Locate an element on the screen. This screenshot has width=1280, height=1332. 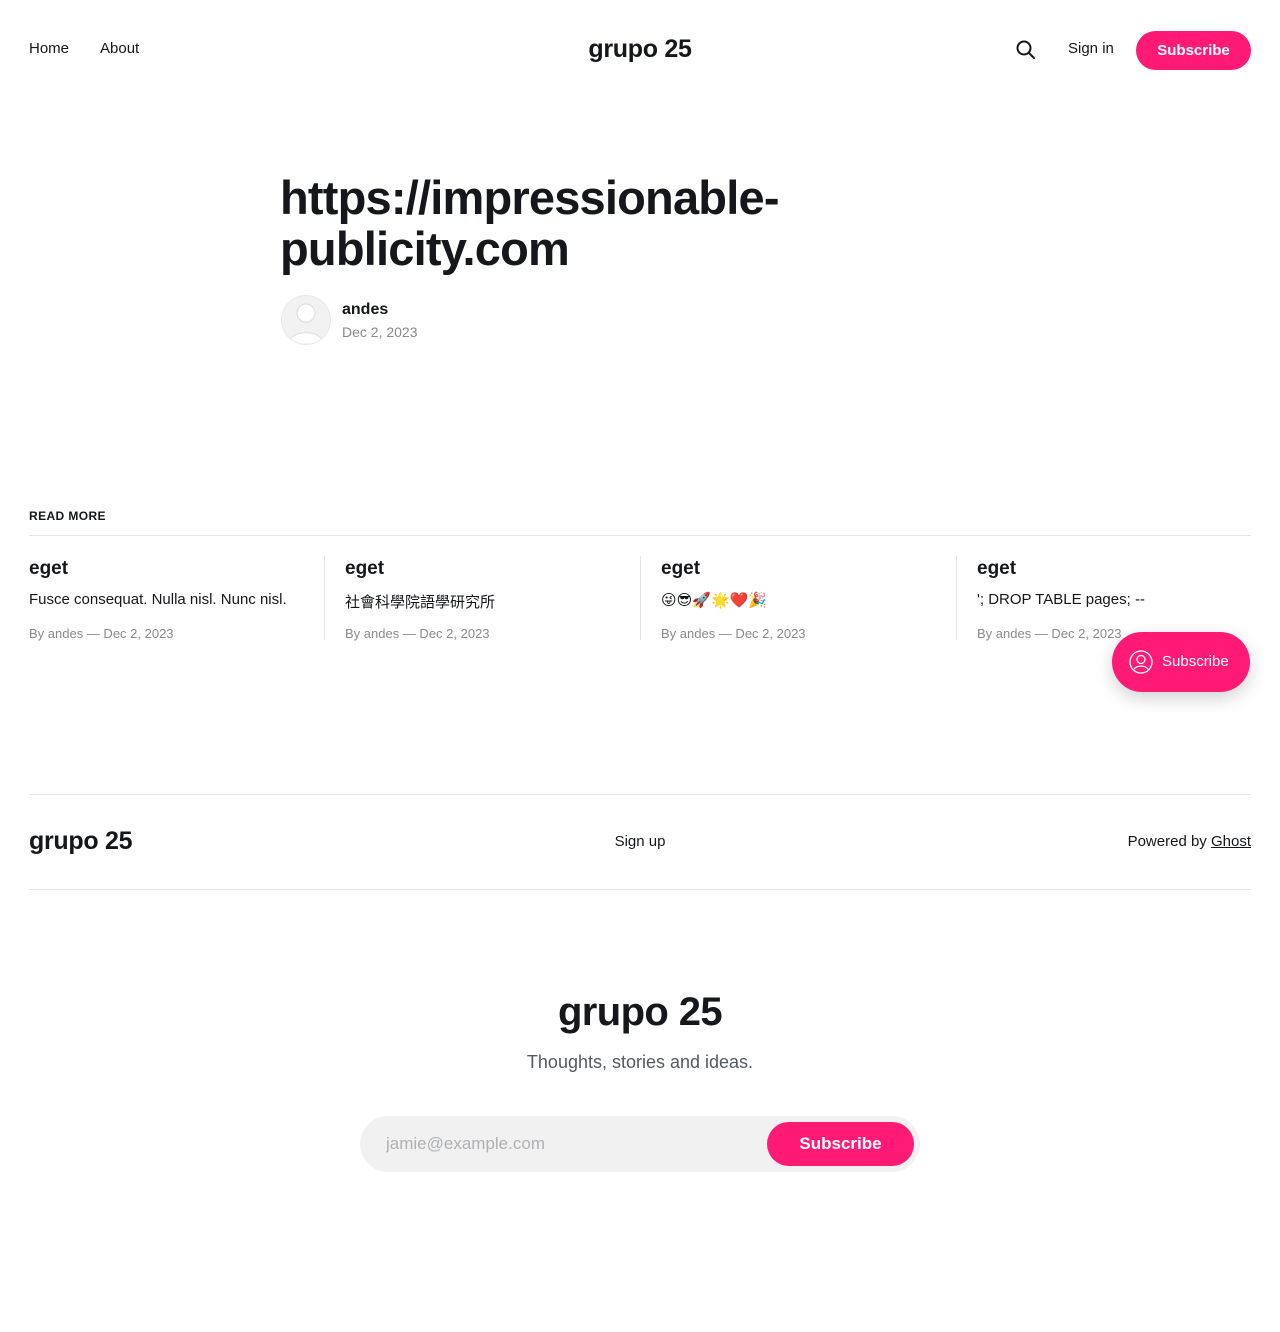
subscribe-form: Subscribe is located at coordinates (640, 1144).